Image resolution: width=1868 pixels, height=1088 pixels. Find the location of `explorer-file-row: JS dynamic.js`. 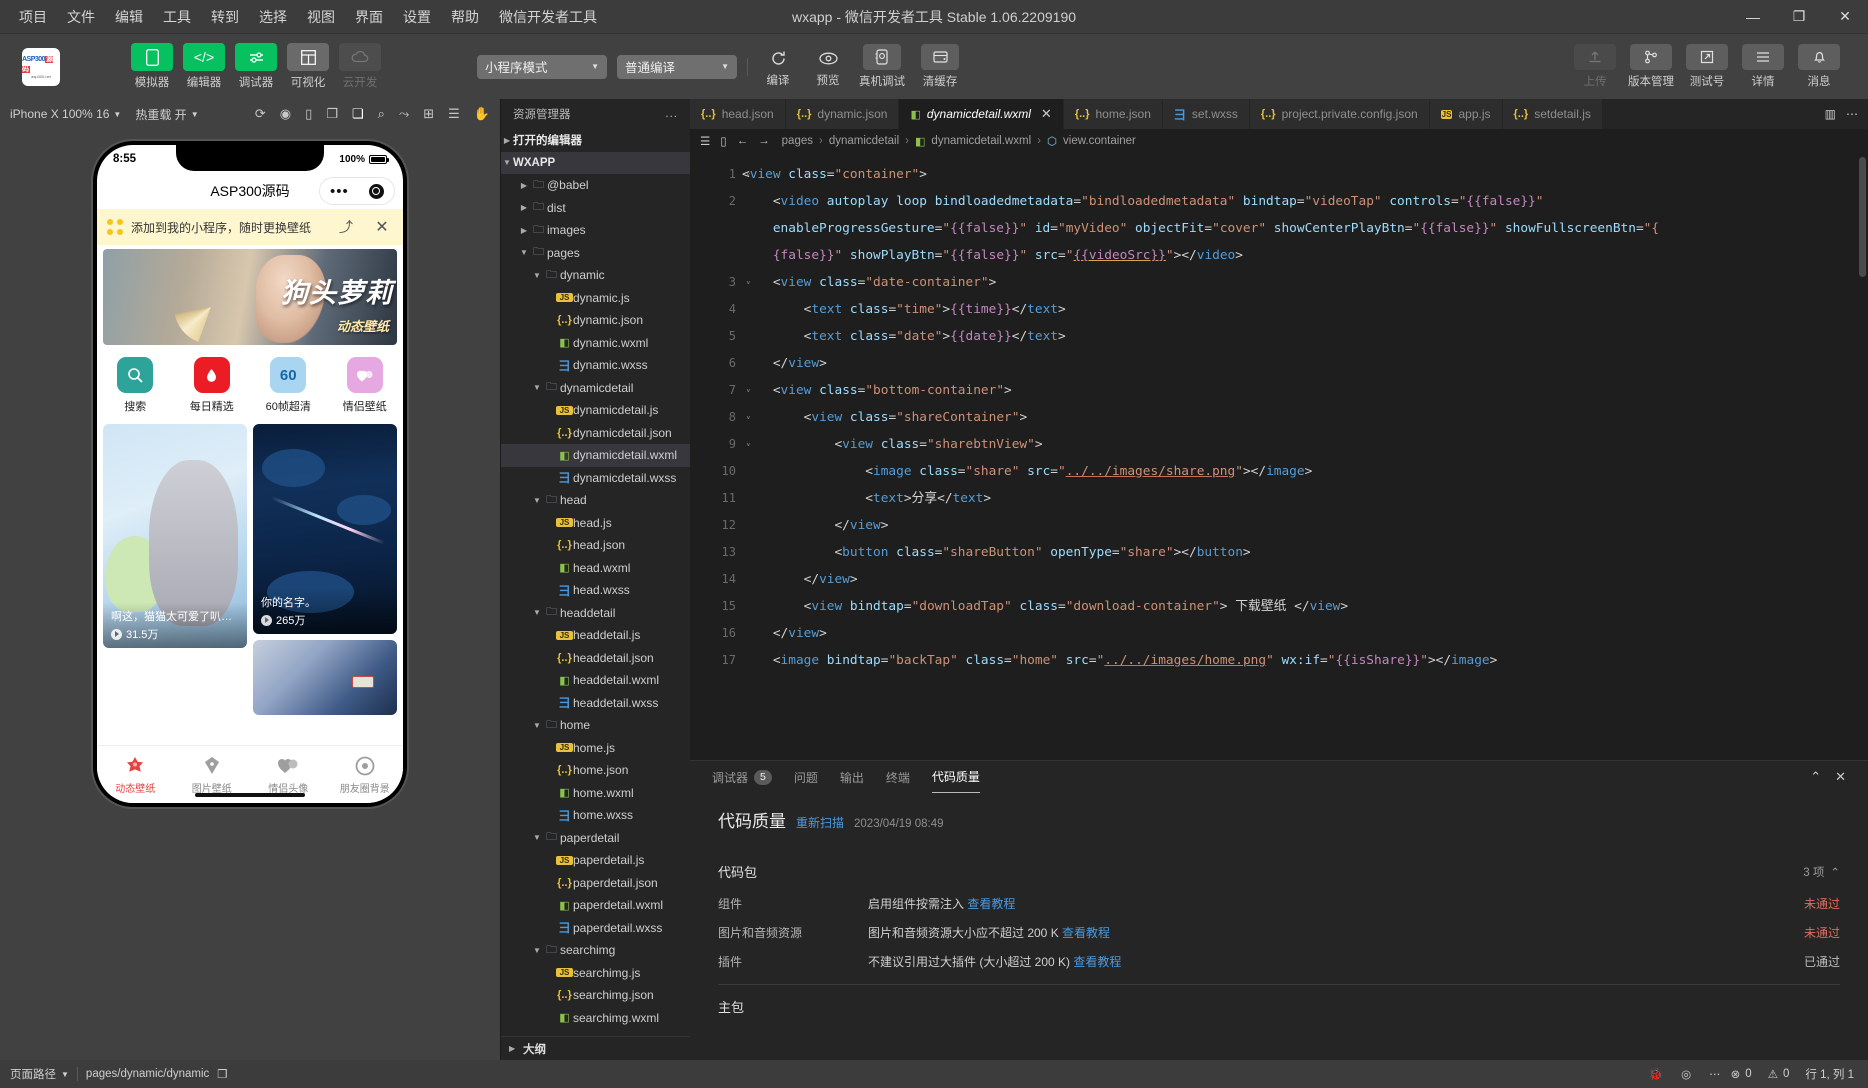

explorer-file-row: JS dynamic.js is located at coordinates (595, 298).